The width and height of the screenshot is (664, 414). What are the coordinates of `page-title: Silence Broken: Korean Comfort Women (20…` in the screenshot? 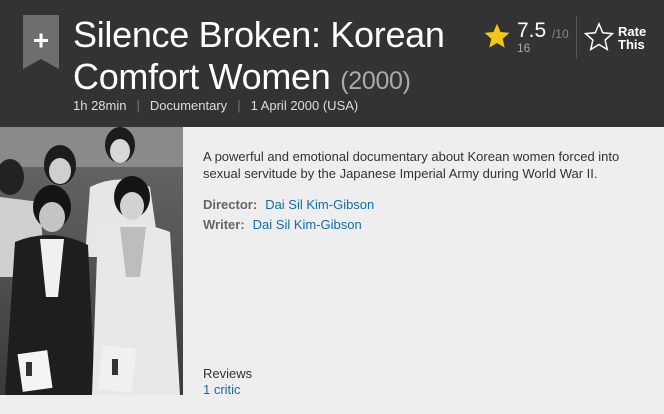 It's located at (273, 58).